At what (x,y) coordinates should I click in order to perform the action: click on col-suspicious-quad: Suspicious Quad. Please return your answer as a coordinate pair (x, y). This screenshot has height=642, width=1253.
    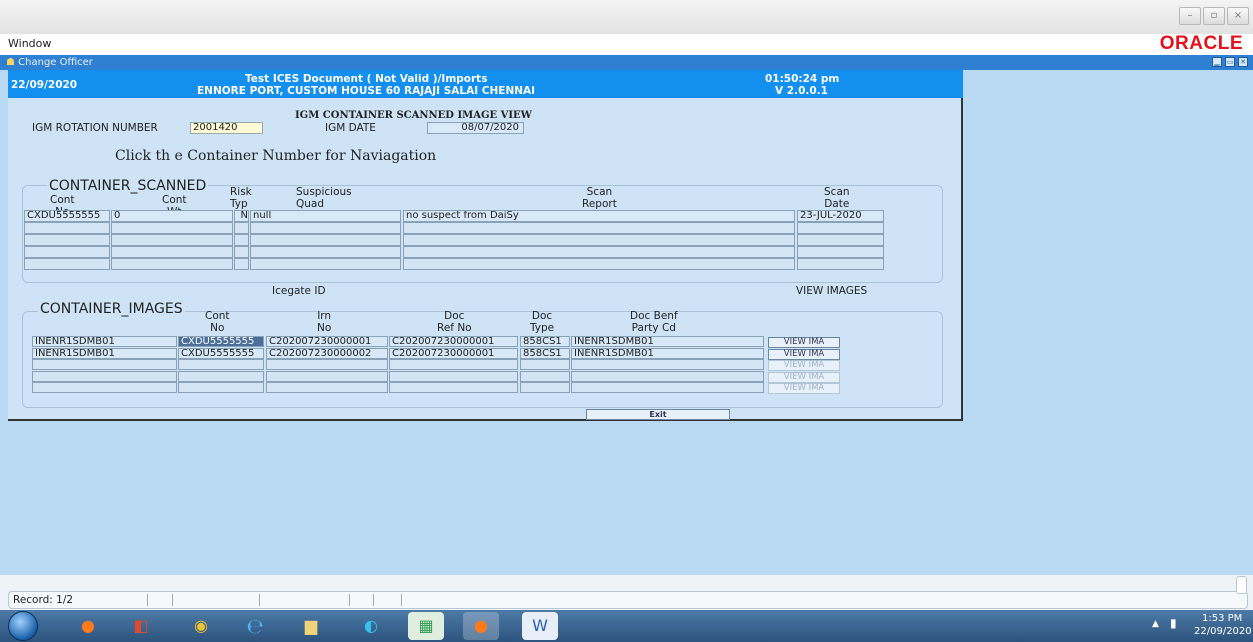
    Looking at the image, I should click on (324, 198).